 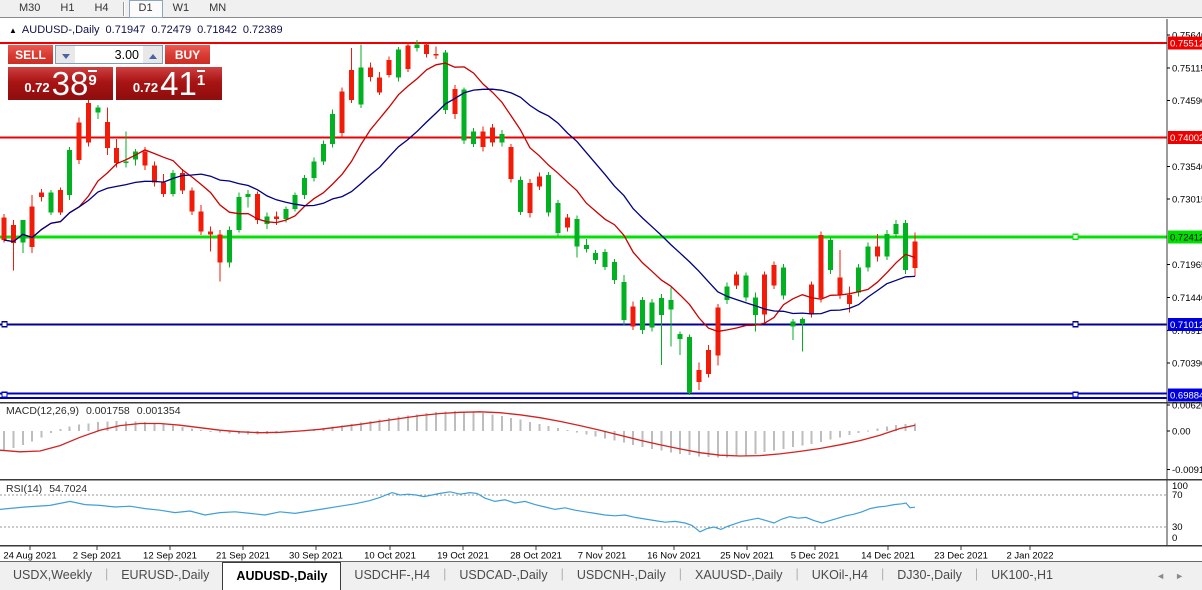 What do you see at coordinates (29, 9) in the screenshot?
I see `timeframe-button-m30: M30` at bounding box center [29, 9].